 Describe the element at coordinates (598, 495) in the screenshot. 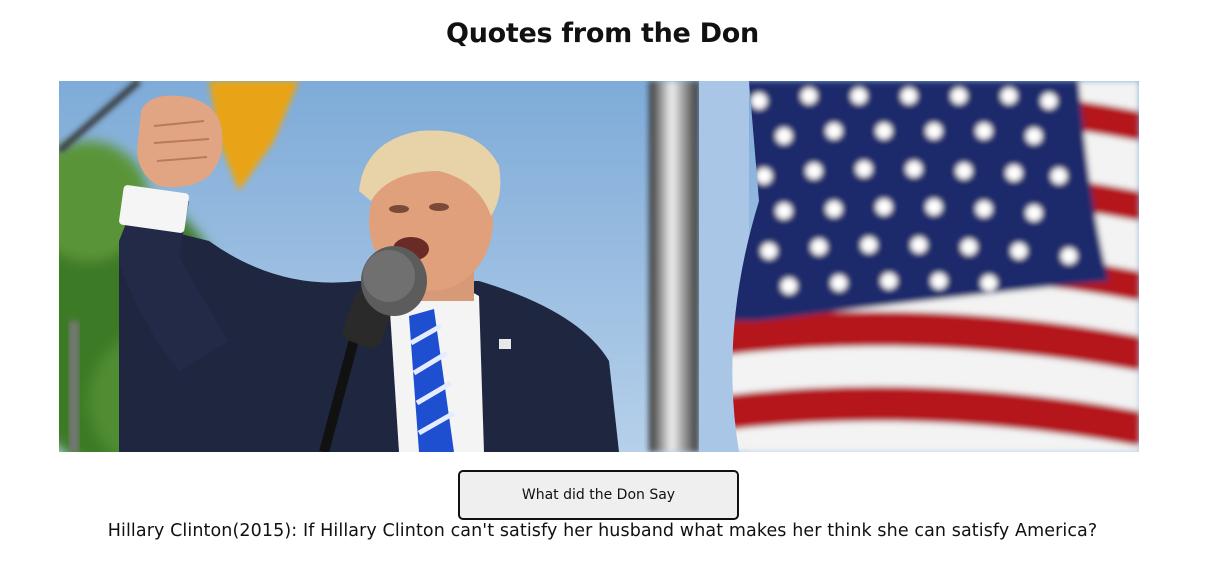

I see `what-did-the-don-say-button: What did the Don Say` at that location.